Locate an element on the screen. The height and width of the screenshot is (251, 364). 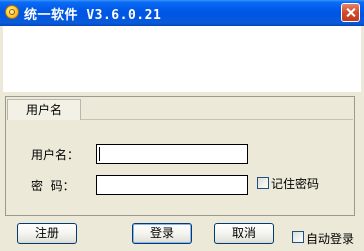
app-logo-icon is located at coordinates (12, 12).